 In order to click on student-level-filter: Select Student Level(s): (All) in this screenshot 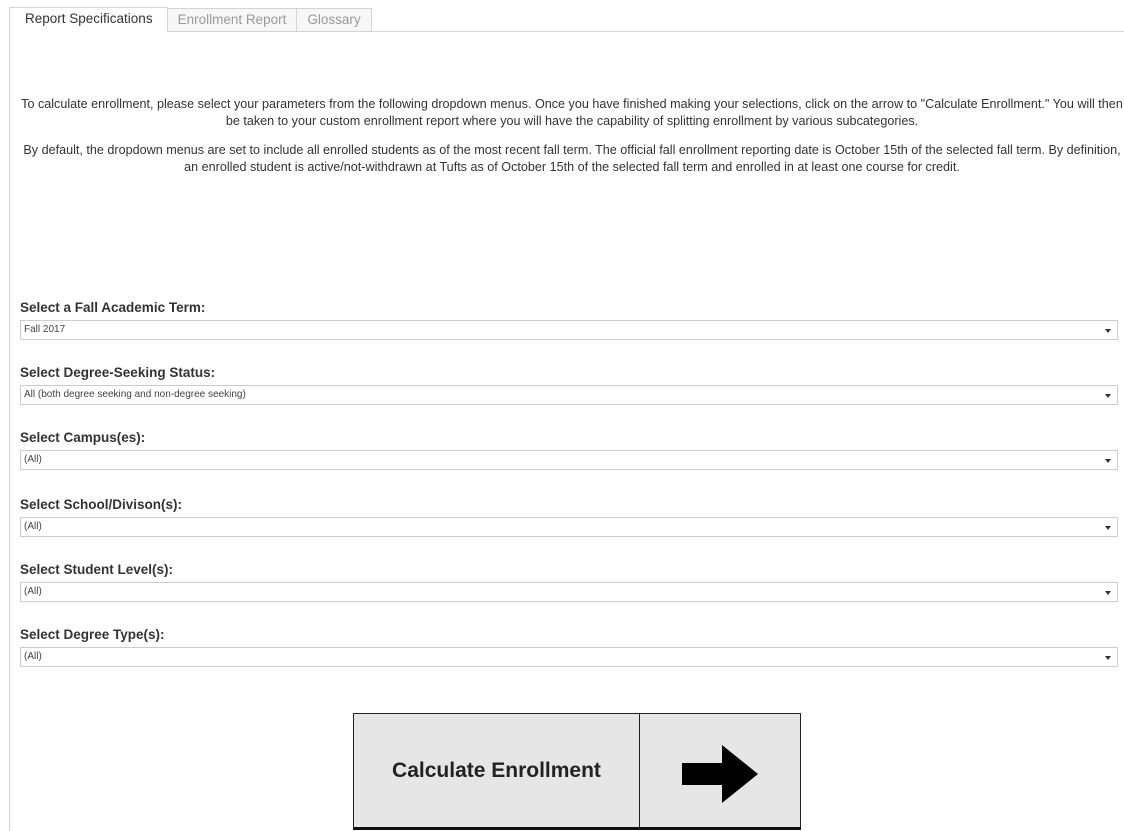, I will do `click(572, 582)`.